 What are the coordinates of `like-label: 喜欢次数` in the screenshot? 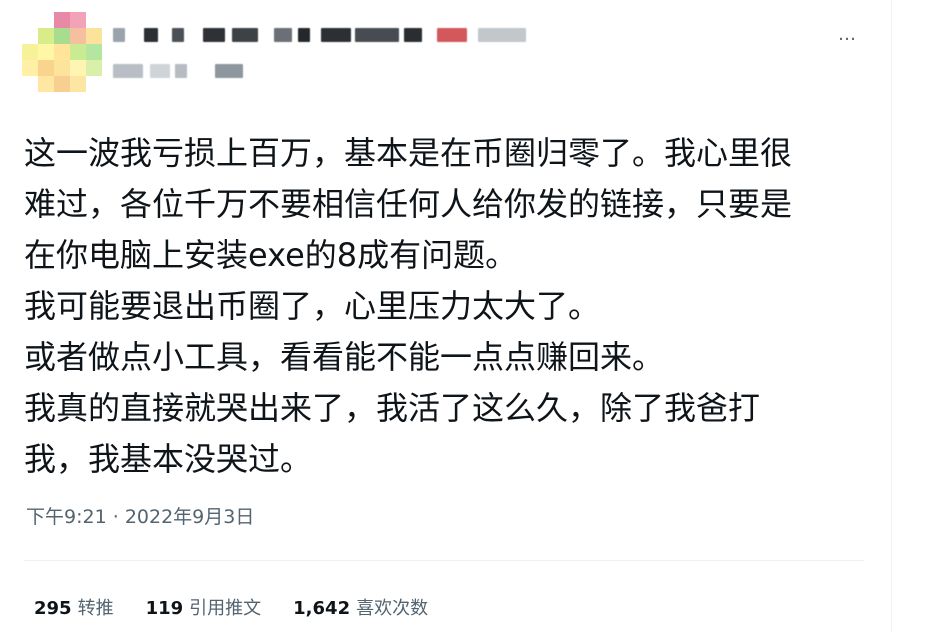 It's located at (392, 608).